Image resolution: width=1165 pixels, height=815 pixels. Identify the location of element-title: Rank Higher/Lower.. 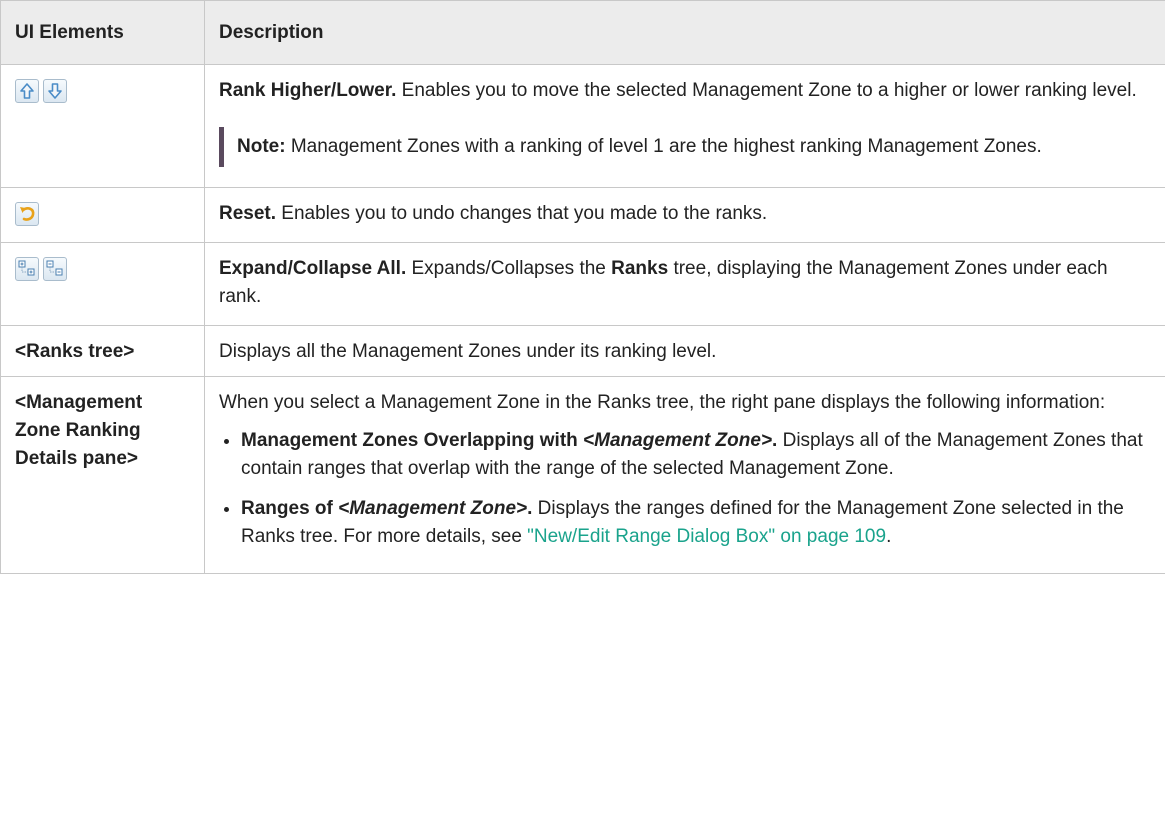
(308, 90).